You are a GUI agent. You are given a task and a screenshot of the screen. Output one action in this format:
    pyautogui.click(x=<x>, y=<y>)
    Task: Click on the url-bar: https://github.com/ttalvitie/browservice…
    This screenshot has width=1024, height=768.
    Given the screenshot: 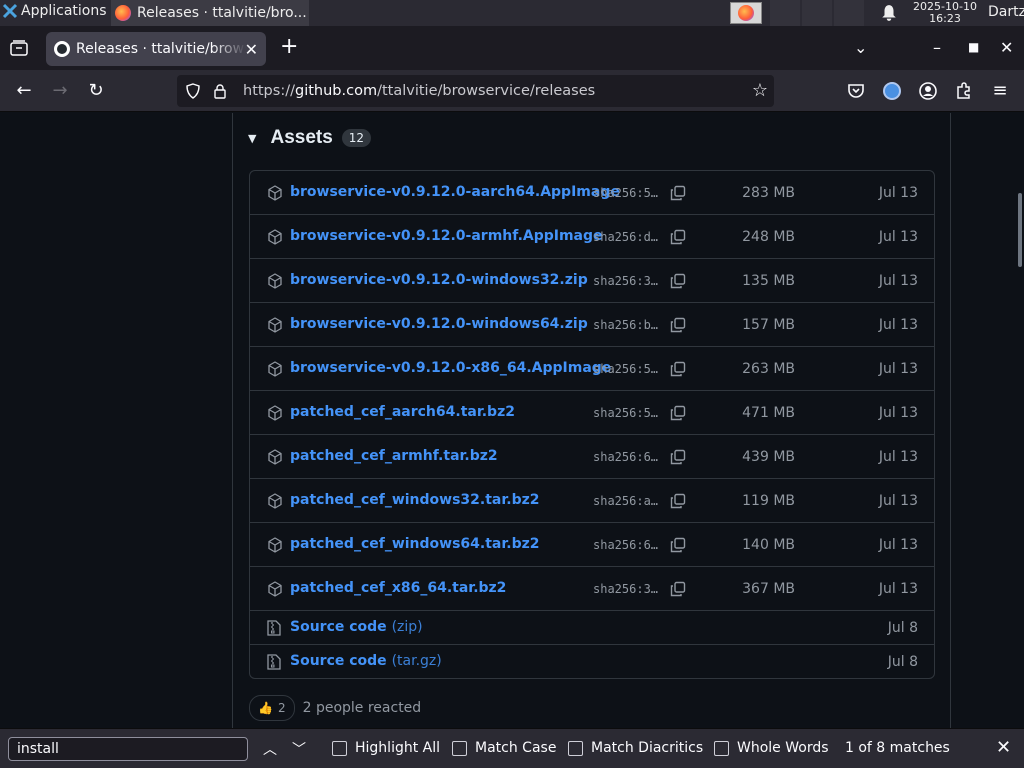 What is the action you would take?
    pyautogui.click(x=475, y=91)
    